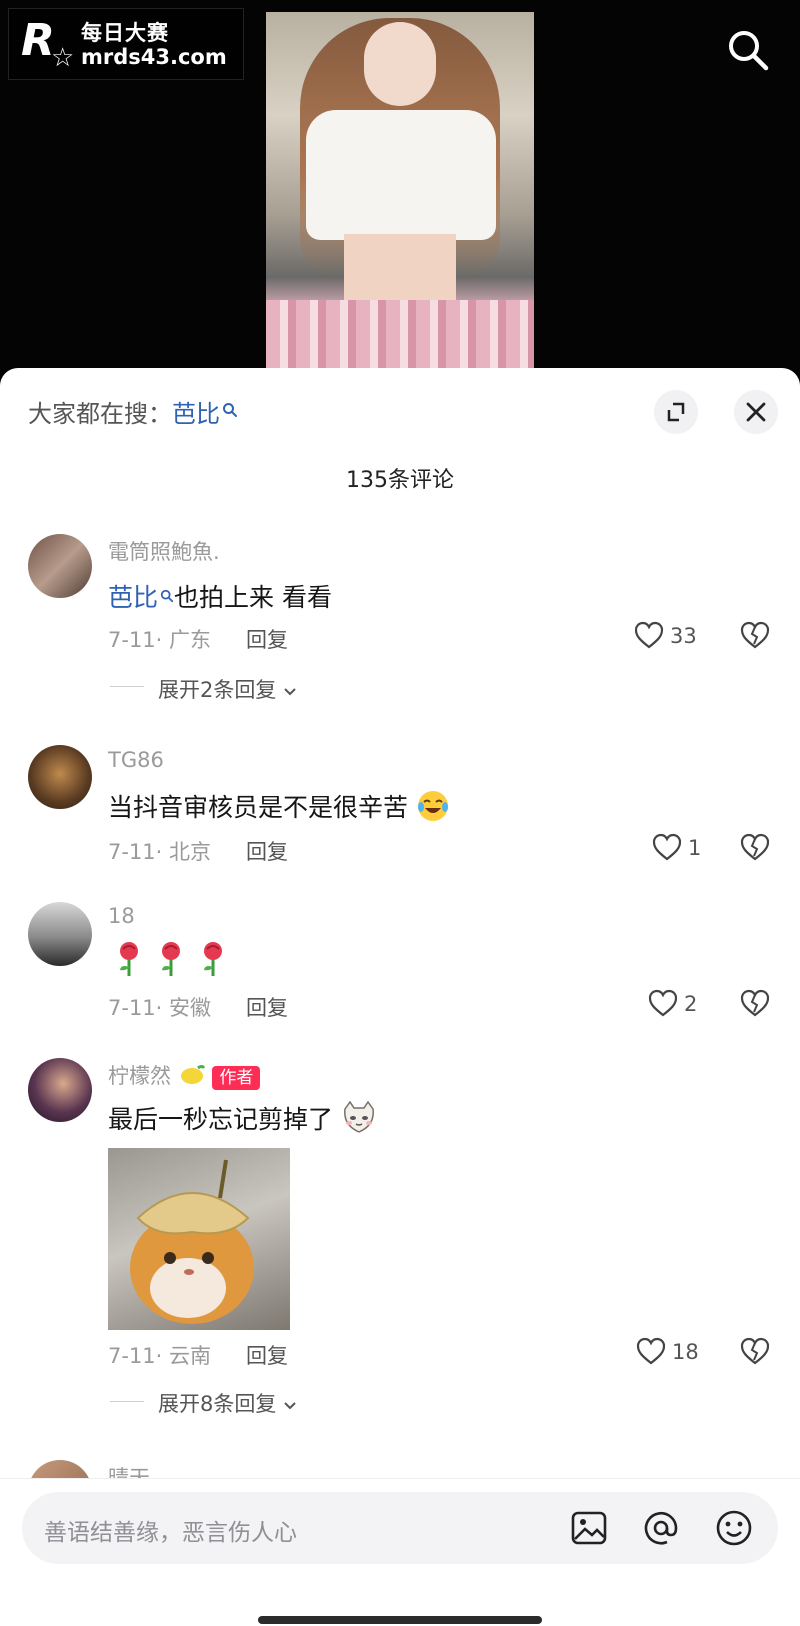  What do you see at coordinates (258, 807) in the screenshot?
I see `comment-body: 当抖音审核员是不是很辛苦` at bounding box center [258, 807].